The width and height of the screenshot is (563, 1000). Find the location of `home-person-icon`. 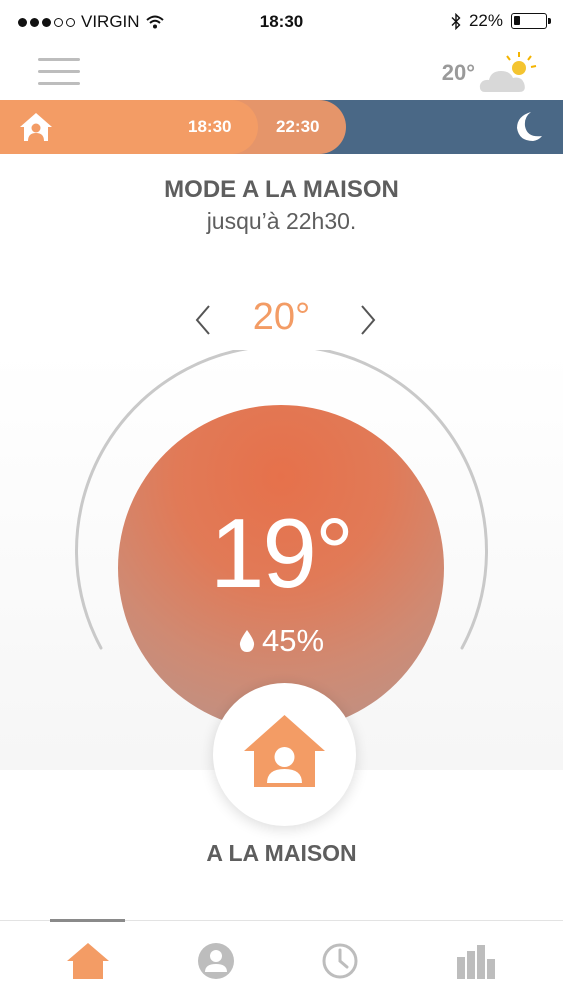

home-person-icon is located at coordinates (284, 751).